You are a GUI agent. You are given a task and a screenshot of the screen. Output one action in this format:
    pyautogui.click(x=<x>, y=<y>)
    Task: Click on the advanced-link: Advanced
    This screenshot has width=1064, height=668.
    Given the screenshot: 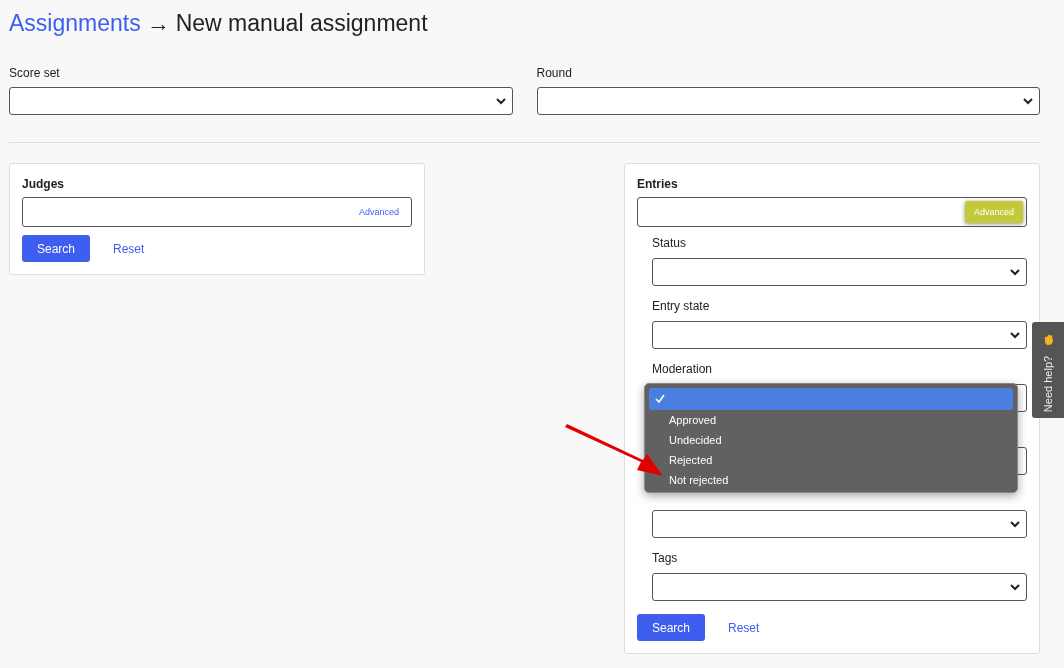 What is the action you would take?
    pyautogui.click(x=378, y=212)
    